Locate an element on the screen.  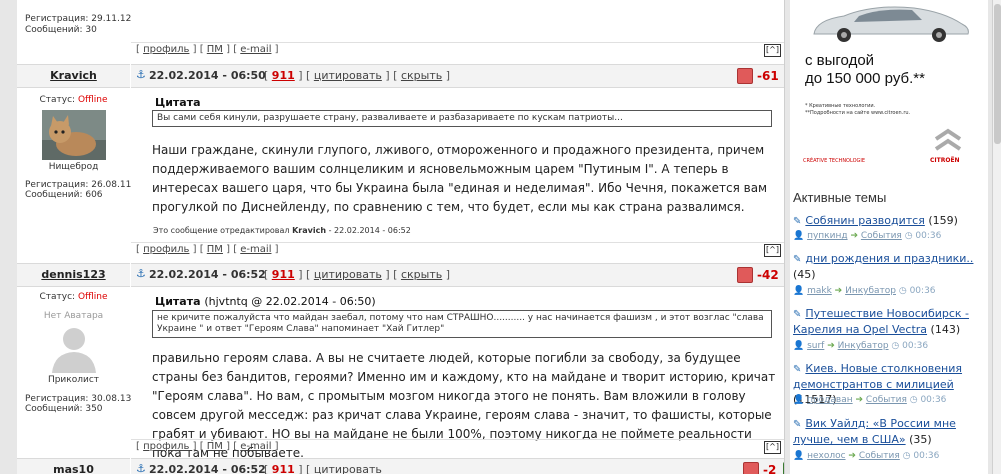
user-status: Статус: Offline is located at coordinates (73, 297).